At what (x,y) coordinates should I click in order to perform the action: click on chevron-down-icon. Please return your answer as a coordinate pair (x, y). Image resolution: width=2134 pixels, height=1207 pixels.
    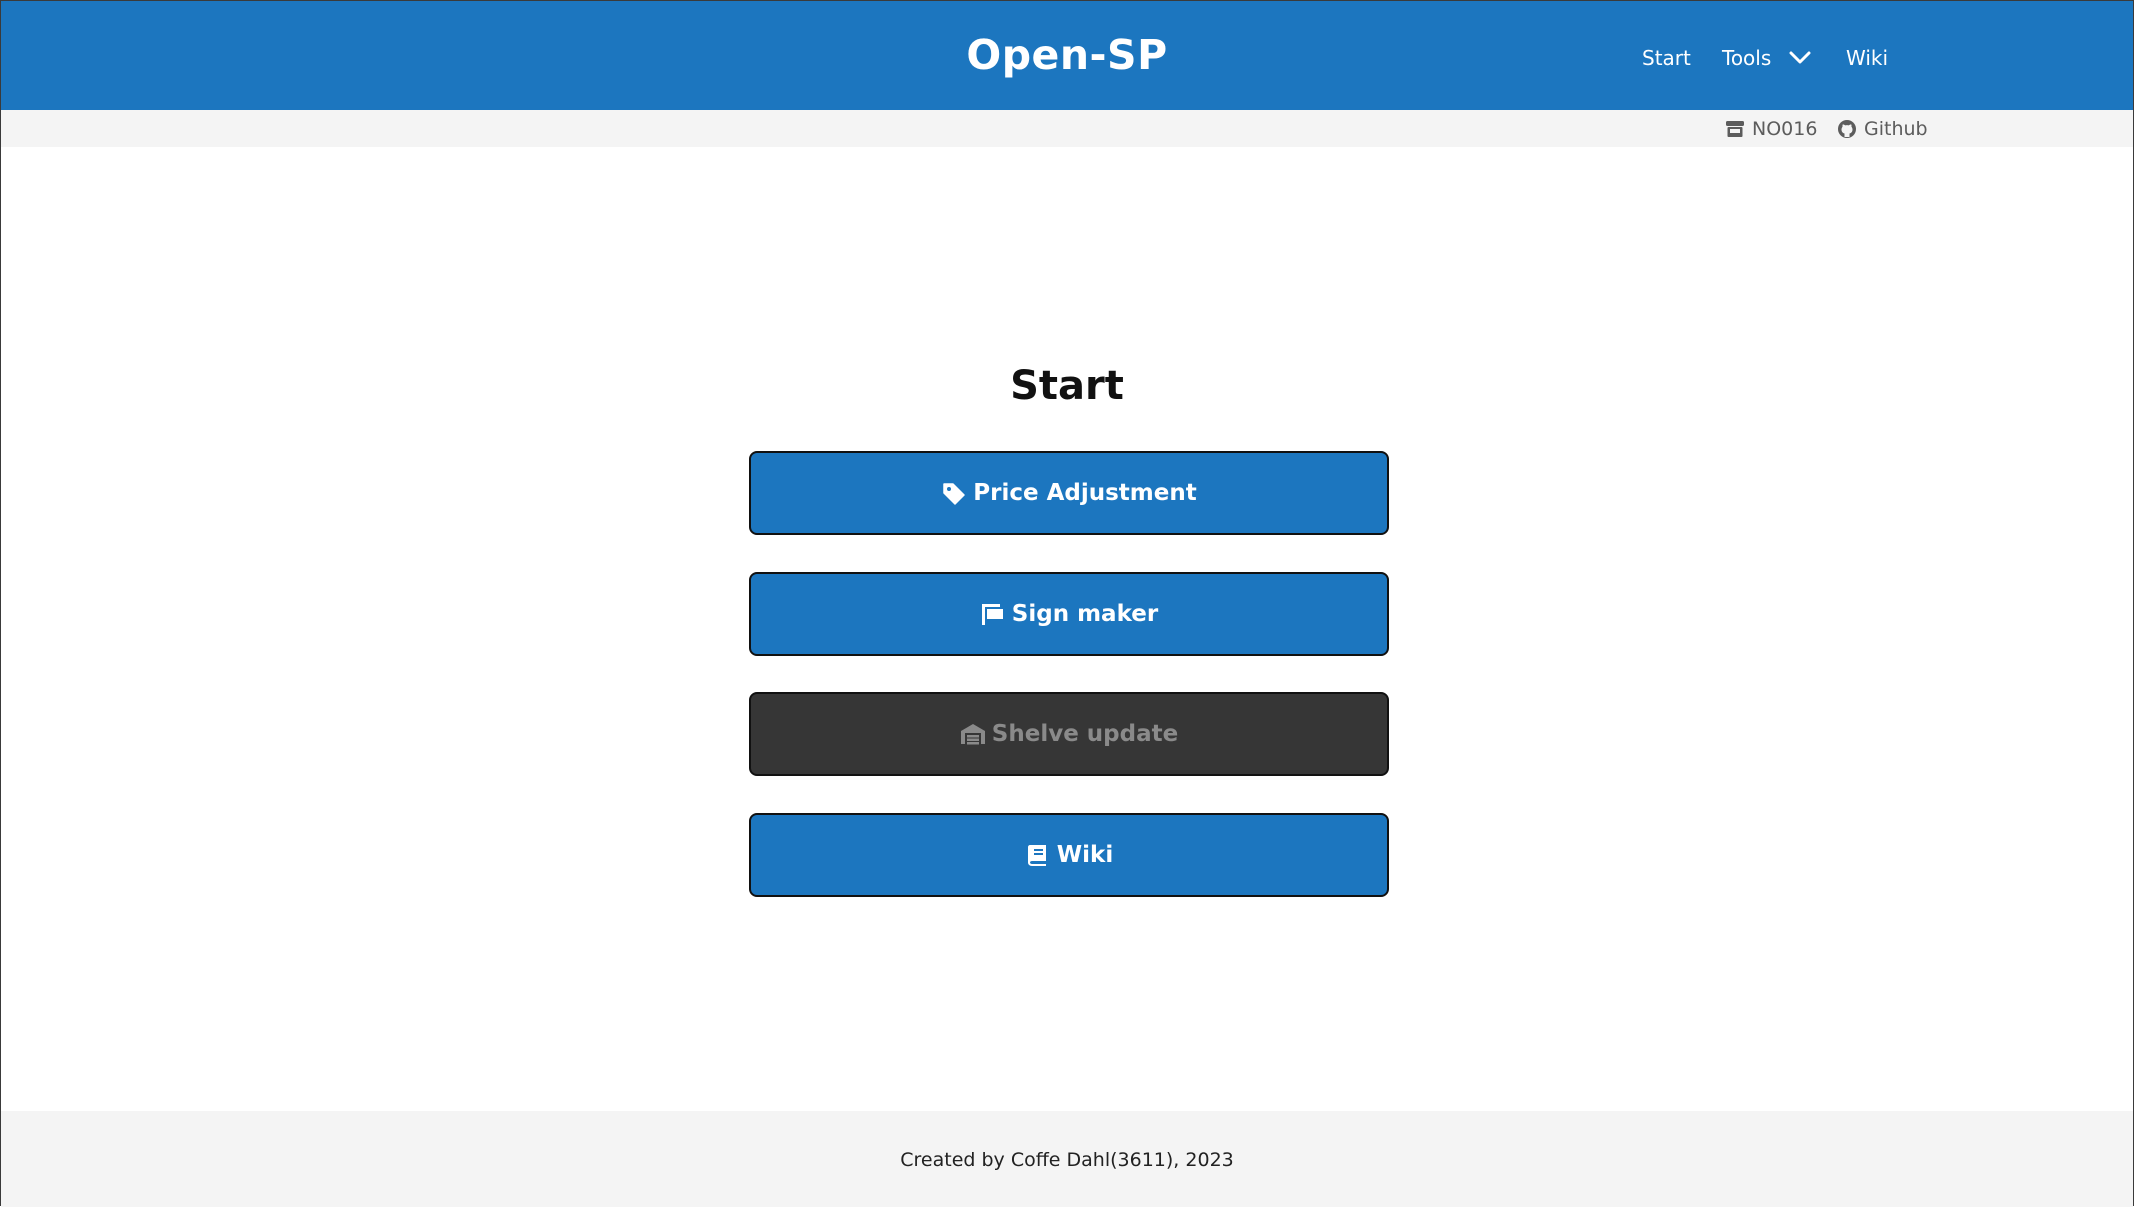
    Looking at the image, I should click on (1800, 57).